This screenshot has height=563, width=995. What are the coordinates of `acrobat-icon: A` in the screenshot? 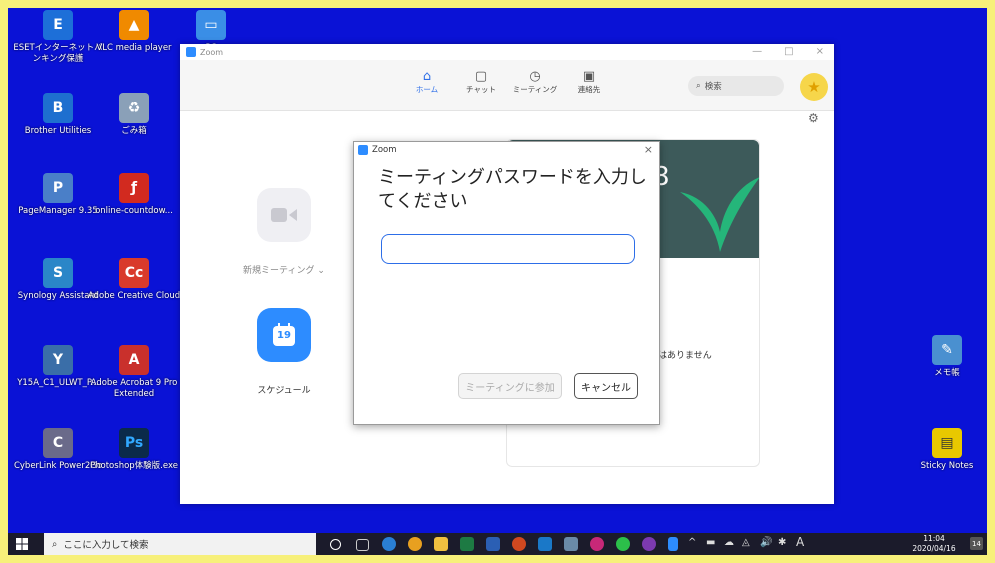 It's located at (134, 360).